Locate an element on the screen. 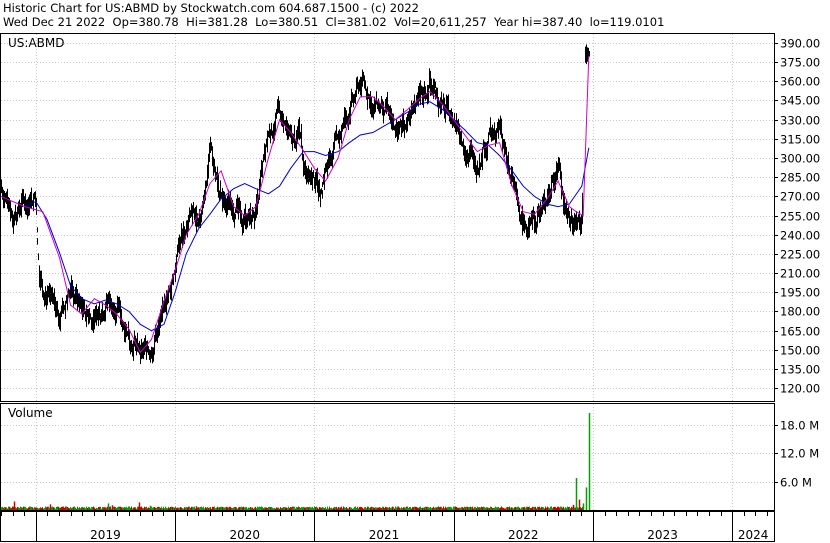  year-label: 2022 is located at coordinates (523, 535).